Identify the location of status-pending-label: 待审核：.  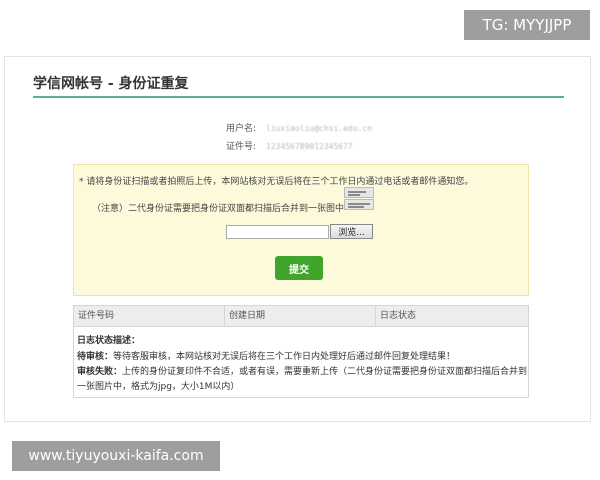
(95, 357).